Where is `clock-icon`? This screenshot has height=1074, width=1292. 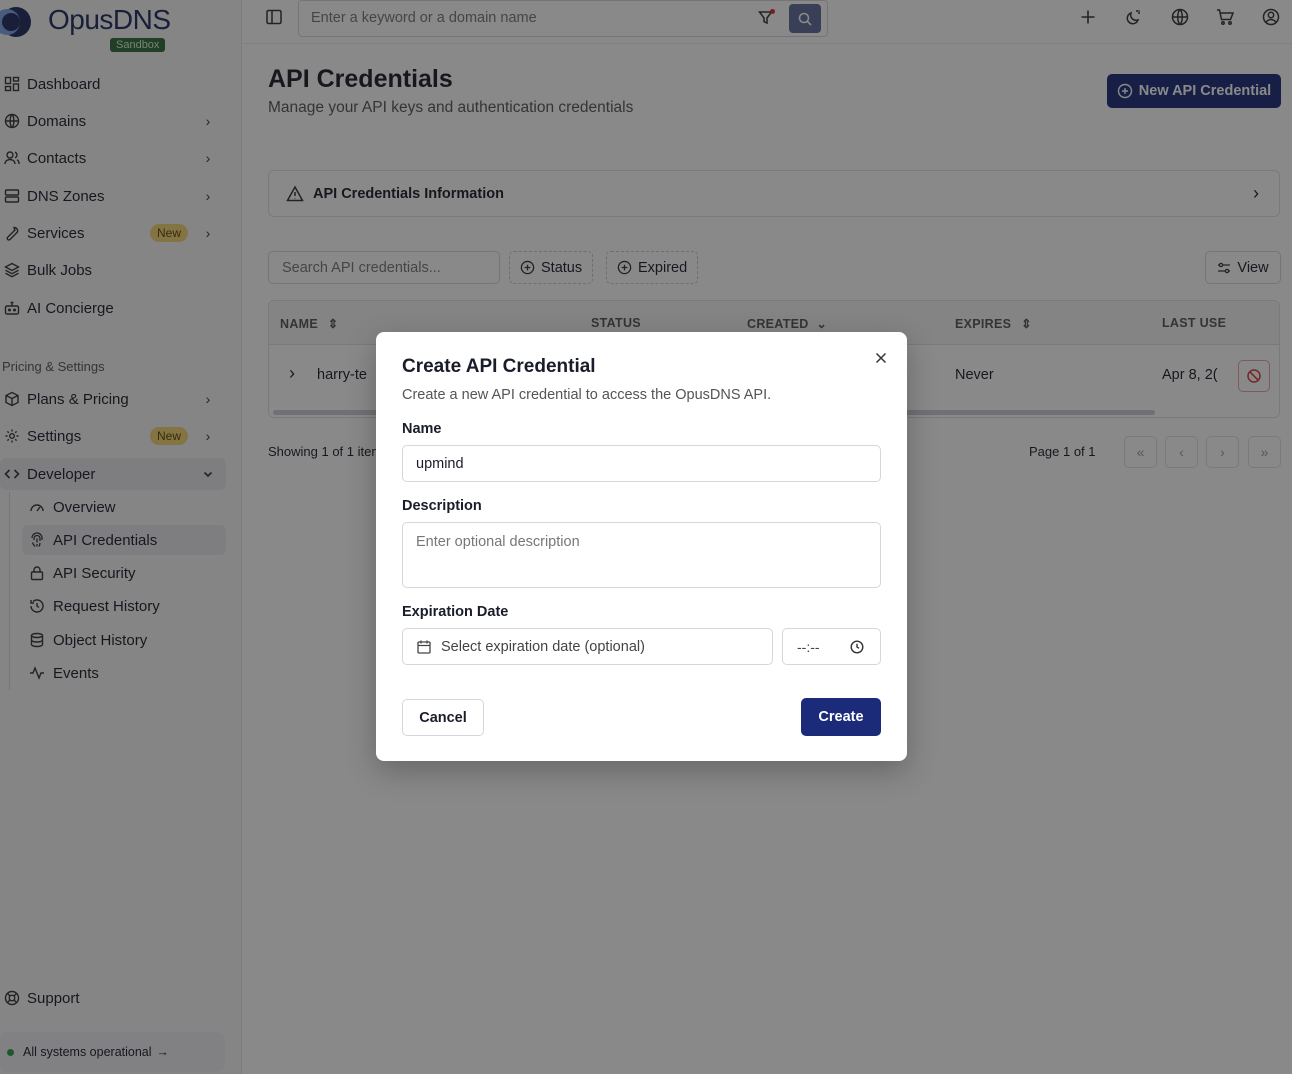 clock-icon is located at coordinates (857, 646).